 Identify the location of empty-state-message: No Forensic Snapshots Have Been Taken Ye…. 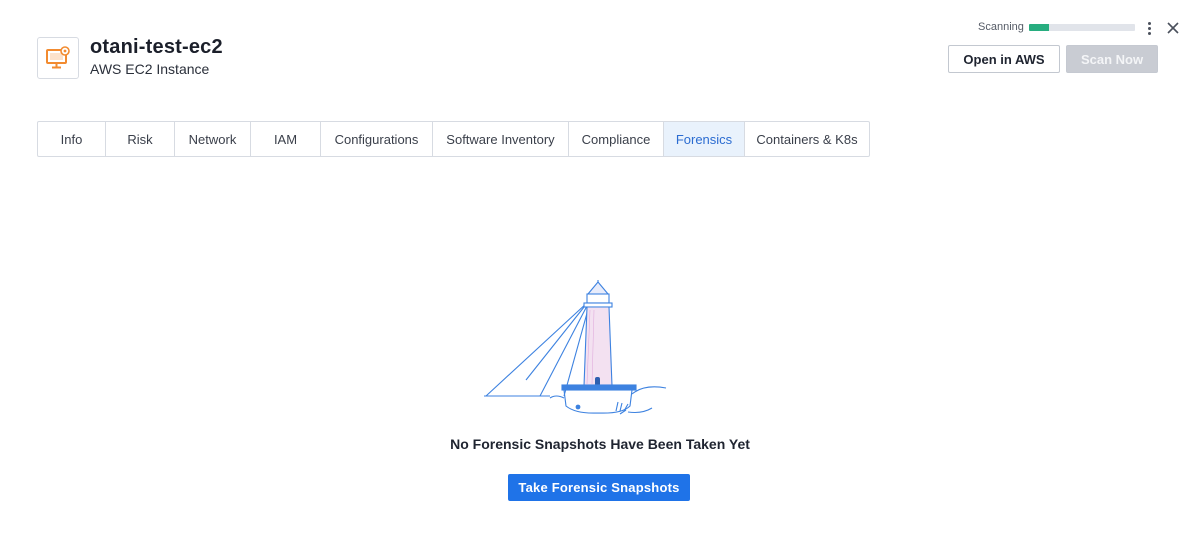
(600, 444).